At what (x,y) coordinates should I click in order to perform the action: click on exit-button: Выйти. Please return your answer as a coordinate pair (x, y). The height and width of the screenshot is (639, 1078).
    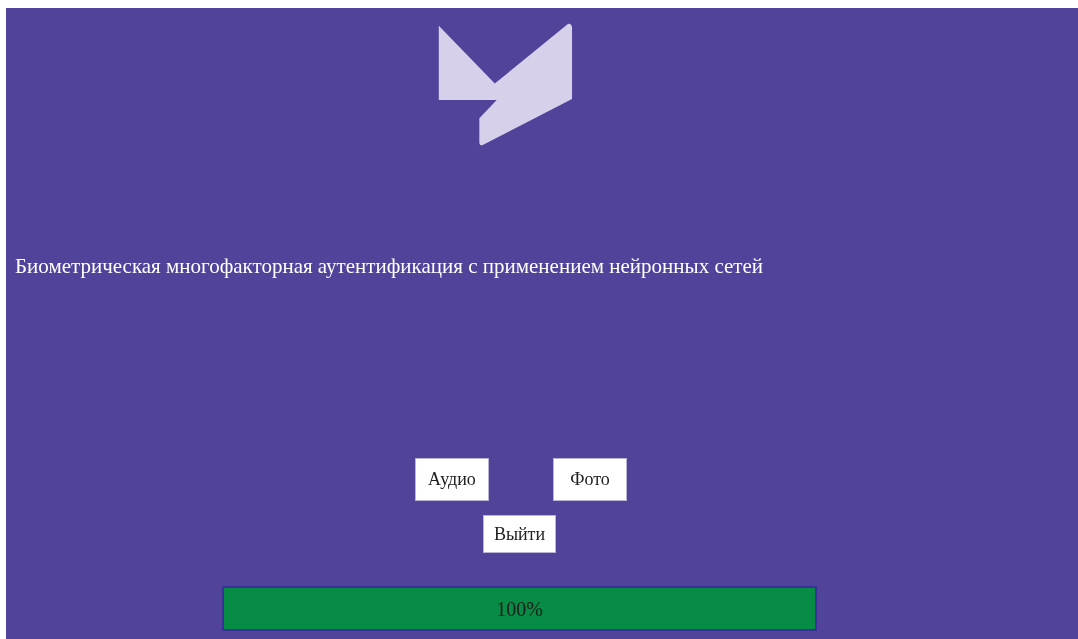
    Looking at the image, I should click on (519, 534).